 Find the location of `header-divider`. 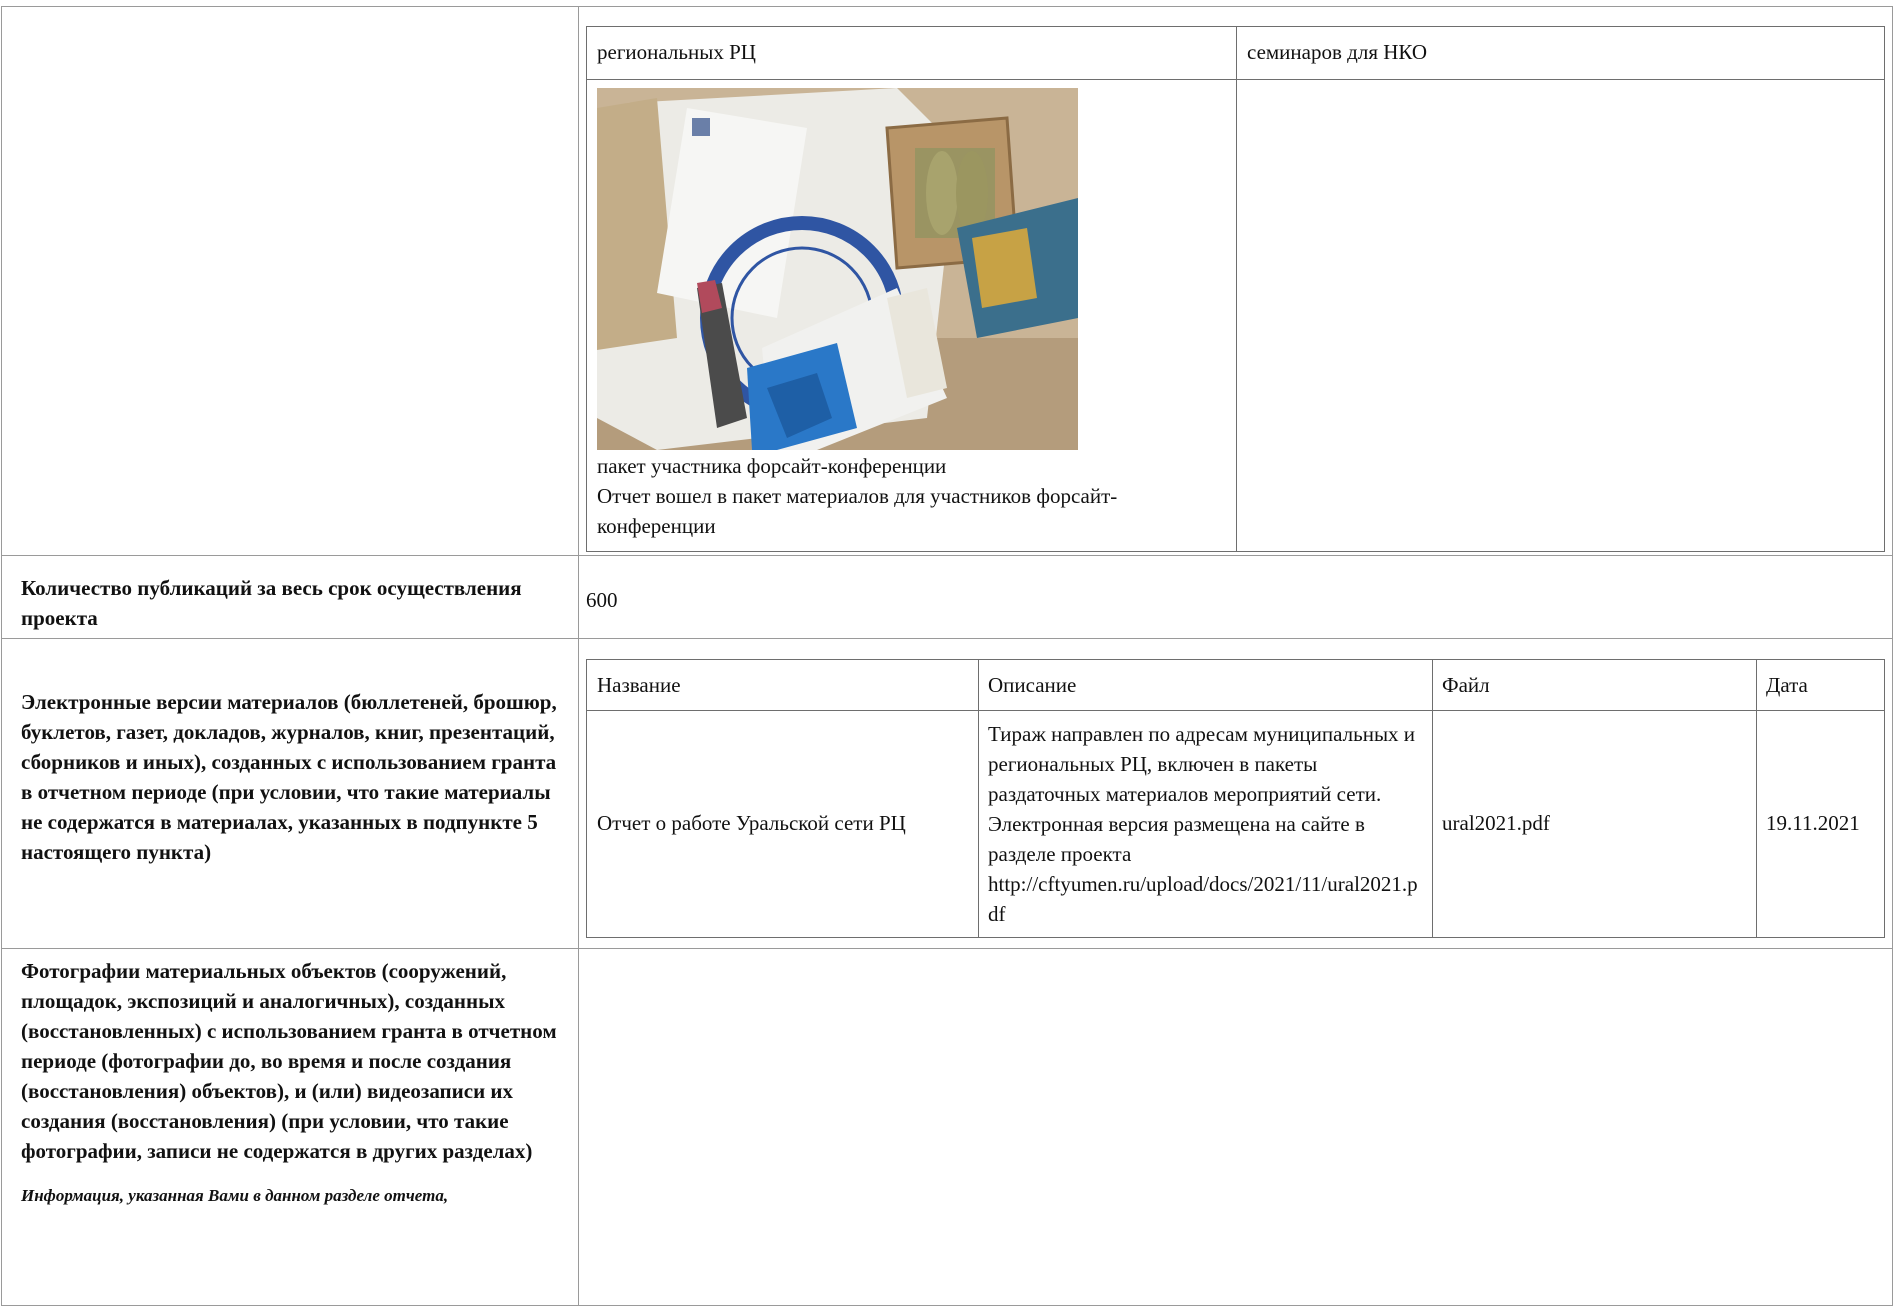

header-divider is located at coordinates (1235, 710).